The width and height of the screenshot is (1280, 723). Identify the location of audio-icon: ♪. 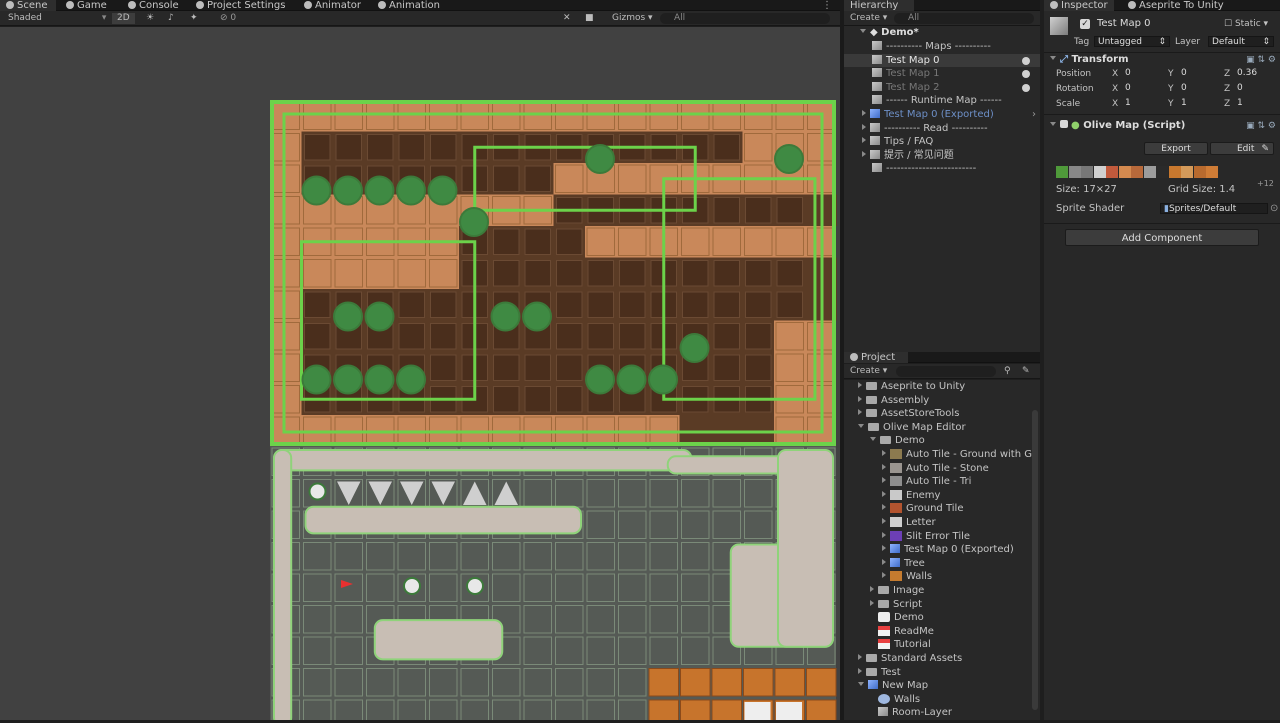
(171, 18).